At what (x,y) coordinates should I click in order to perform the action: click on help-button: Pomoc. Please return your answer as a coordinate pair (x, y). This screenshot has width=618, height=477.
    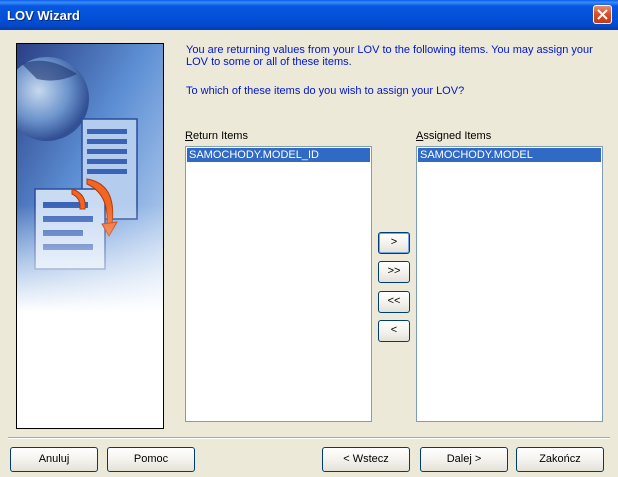
    Looking at the image, I should click on (151, 459).